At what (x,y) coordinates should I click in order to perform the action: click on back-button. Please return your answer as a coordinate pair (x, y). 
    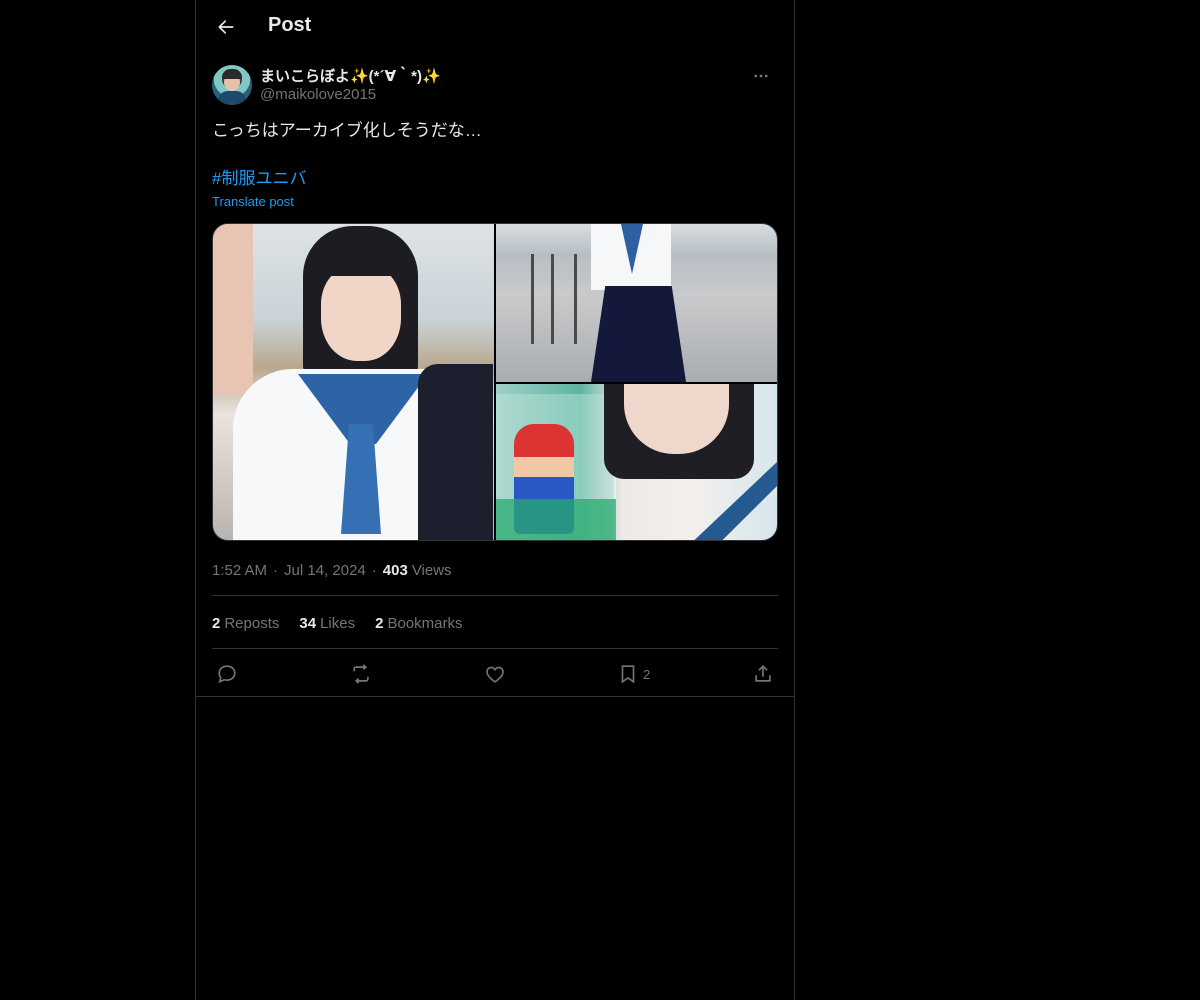
    Looking at the image, I should click on (226, 27).